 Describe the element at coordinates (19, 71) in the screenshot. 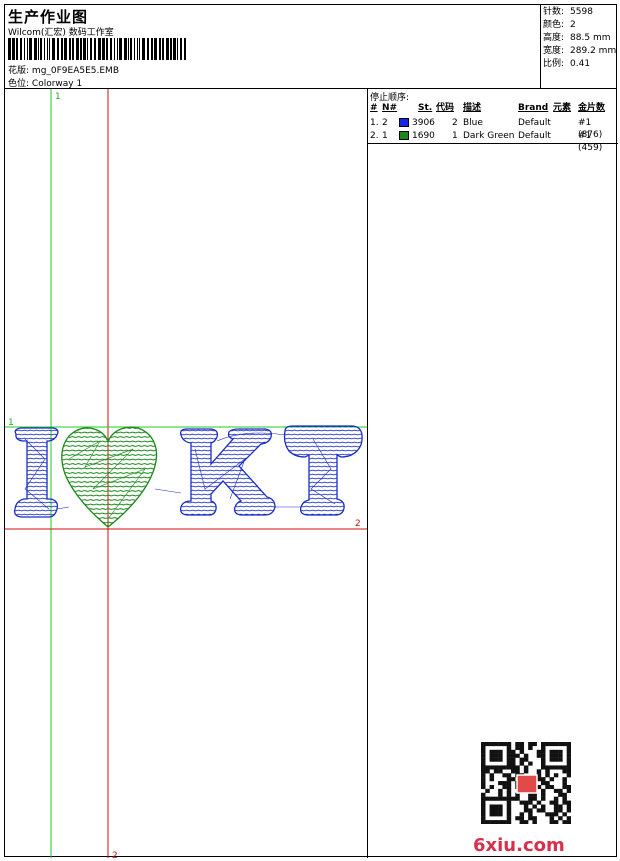

I see `design-file-label: 花版:` at that location.